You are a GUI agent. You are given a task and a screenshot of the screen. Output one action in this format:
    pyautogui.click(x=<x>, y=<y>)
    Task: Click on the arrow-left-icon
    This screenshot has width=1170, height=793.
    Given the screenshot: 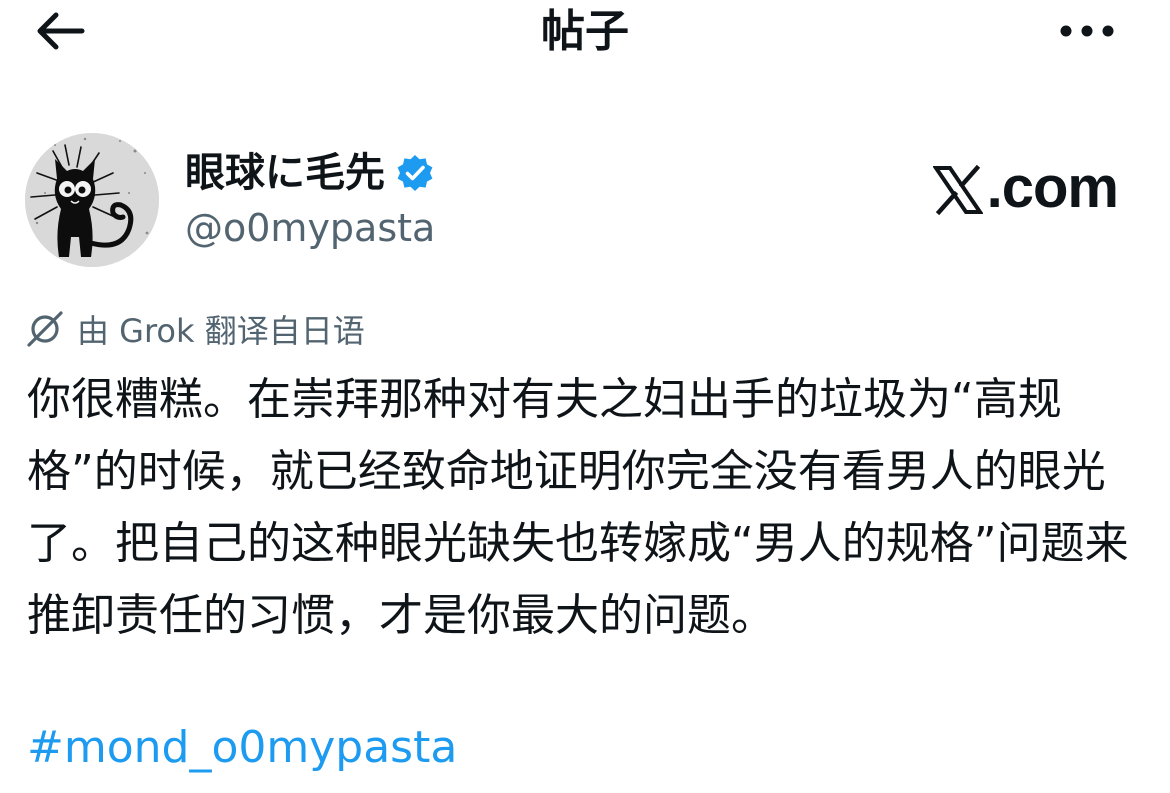 What is the action you would take?
    pyautogui.click(x=60, y=33)
    